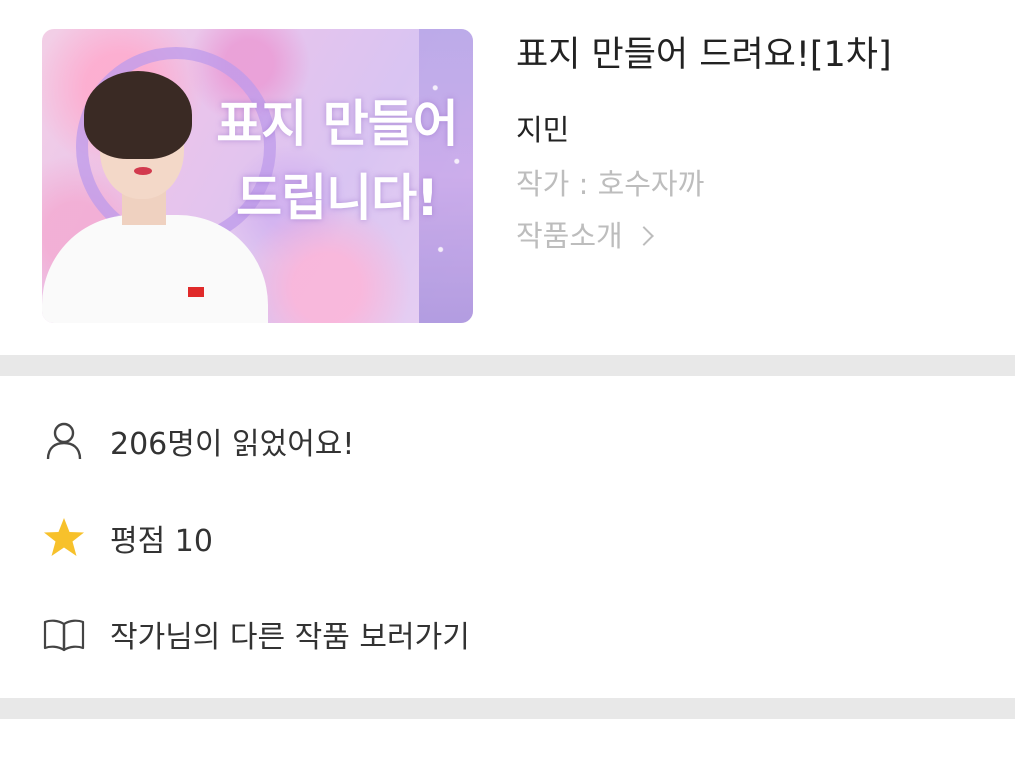 This screenshot has height=761, width=1015. What do you see at coordinates (64, 634) in the screenshot?
I see `open-book-icon` at bounding box center [64, 634].